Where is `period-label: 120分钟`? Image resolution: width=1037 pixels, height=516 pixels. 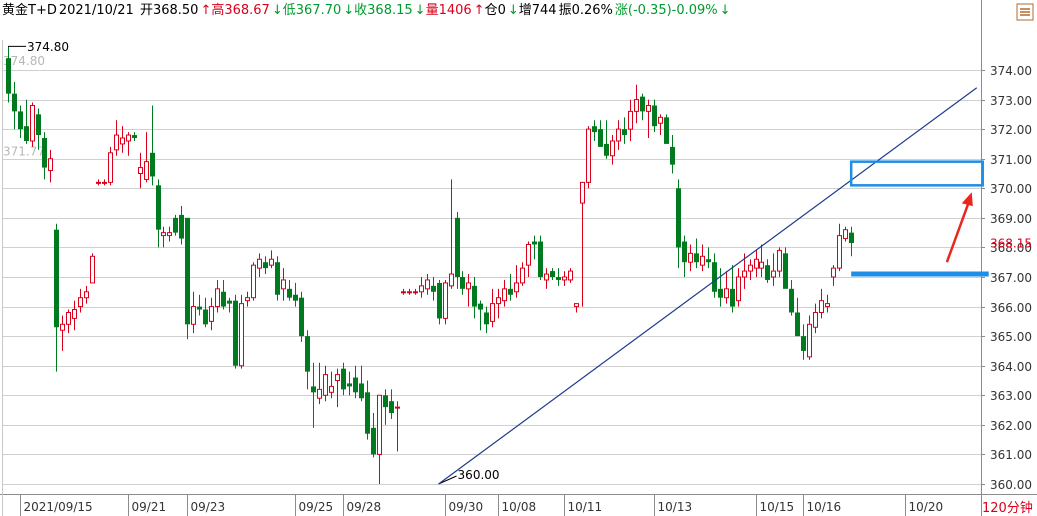 period-label: 120分钟 is located at coordinates (1007, 508).